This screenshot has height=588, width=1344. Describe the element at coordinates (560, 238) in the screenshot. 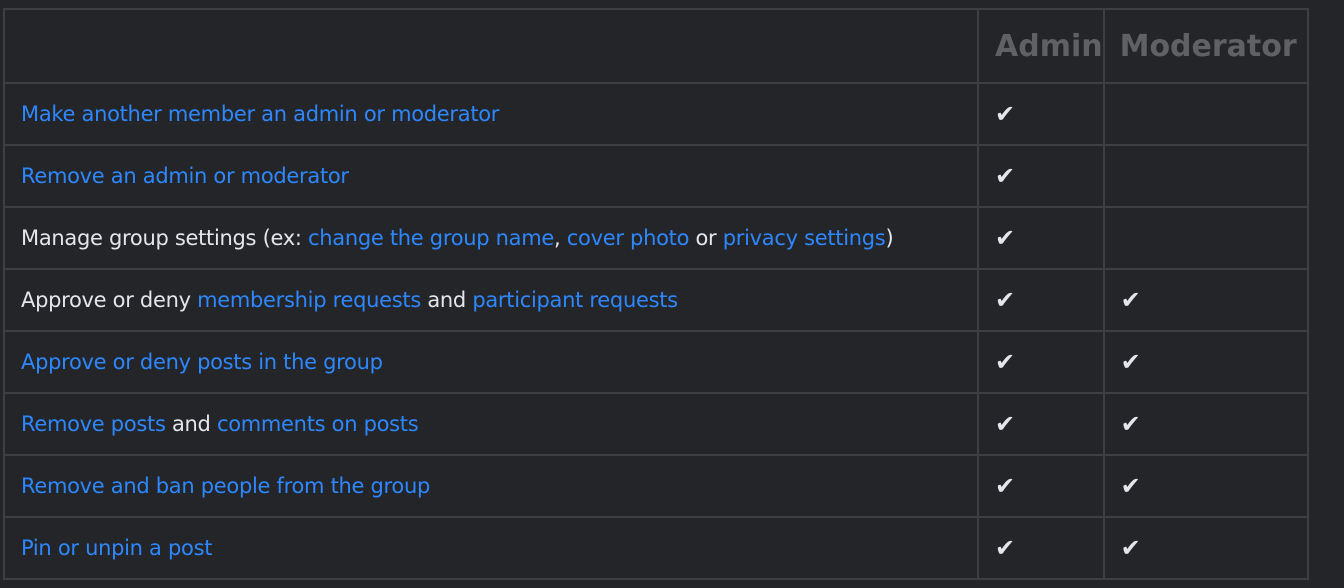

I see `permission-text: ,` at that location.